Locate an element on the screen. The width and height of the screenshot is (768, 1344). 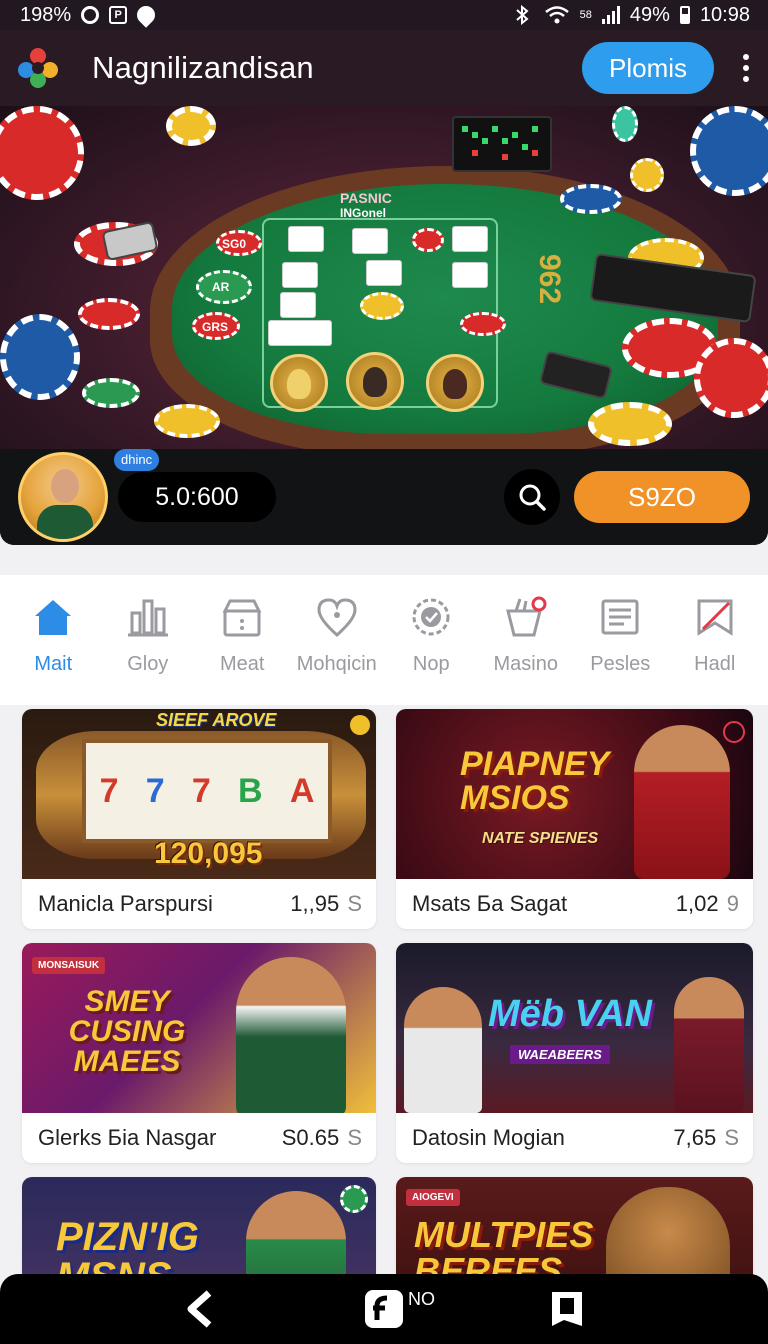
game-name: Msats Ба Sagat is located at coordinates (490, 903).